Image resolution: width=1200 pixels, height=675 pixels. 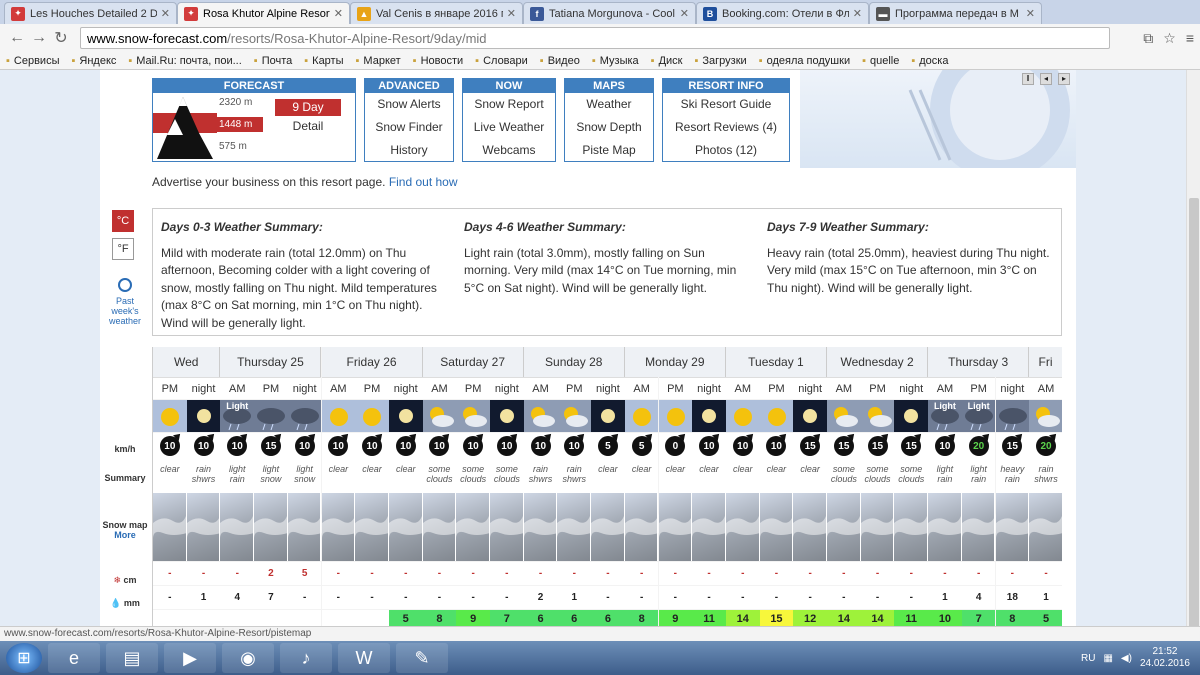 What do you see at coordinates (1088, 658) in the screenshot?
I see `language-indicator: RU` at bounding box center [1088, 658].